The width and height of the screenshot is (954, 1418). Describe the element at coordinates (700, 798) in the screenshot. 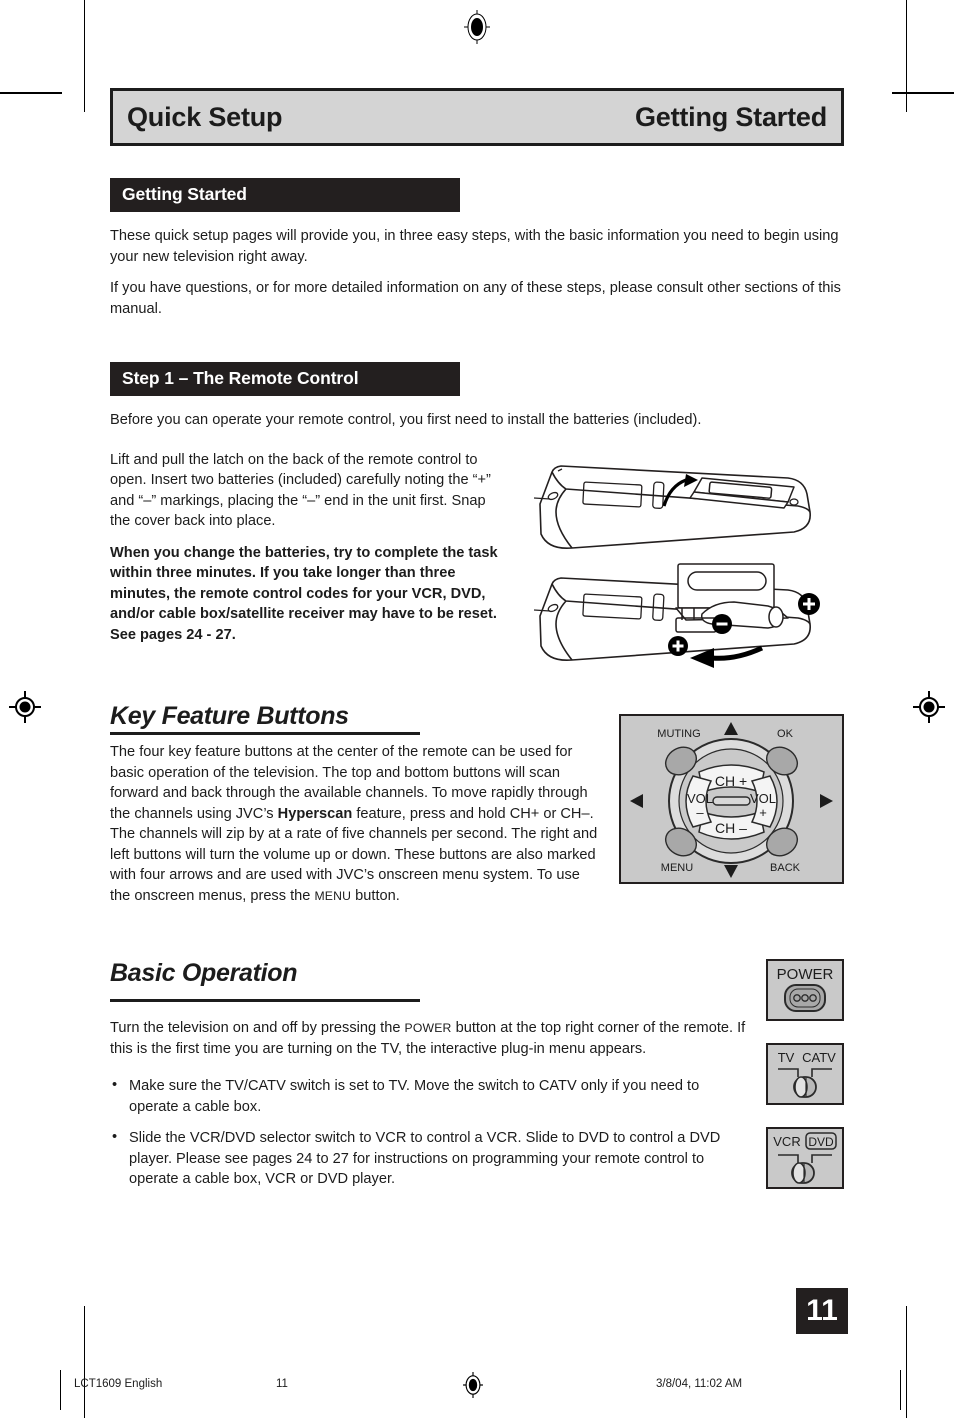

I see `volume-down-label-1: VOL` at that location.